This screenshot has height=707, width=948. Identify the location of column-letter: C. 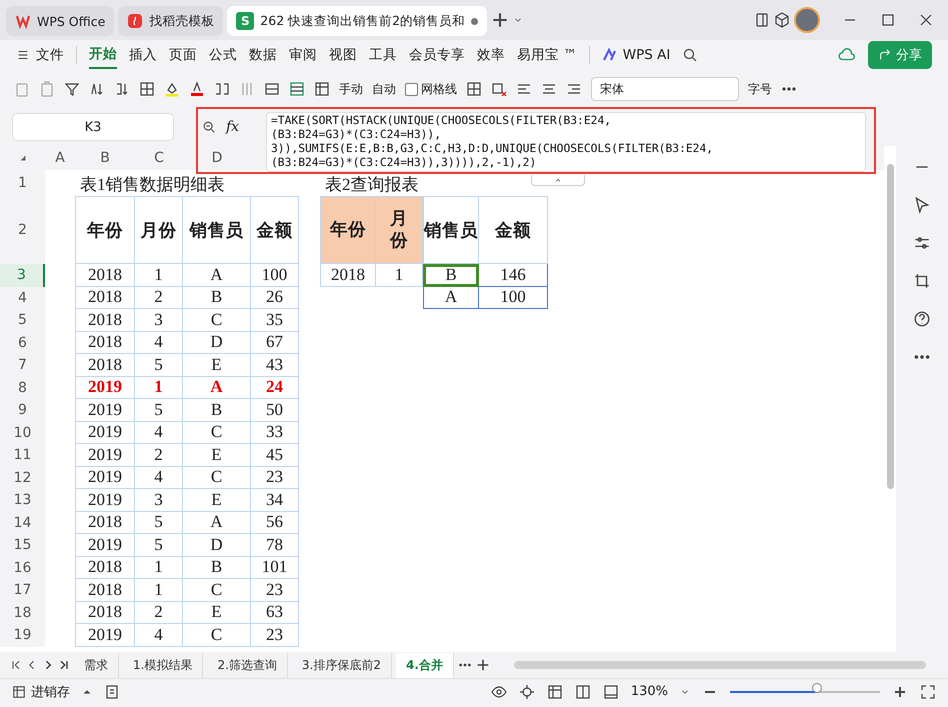
(159, 158).